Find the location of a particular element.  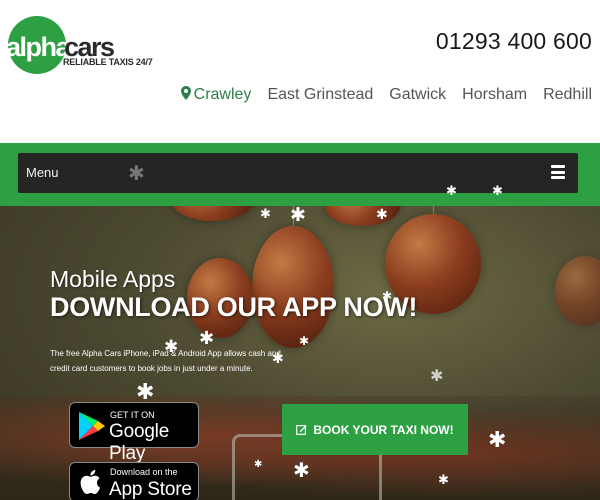

google-play-icon is located at coordinates (92, 426).